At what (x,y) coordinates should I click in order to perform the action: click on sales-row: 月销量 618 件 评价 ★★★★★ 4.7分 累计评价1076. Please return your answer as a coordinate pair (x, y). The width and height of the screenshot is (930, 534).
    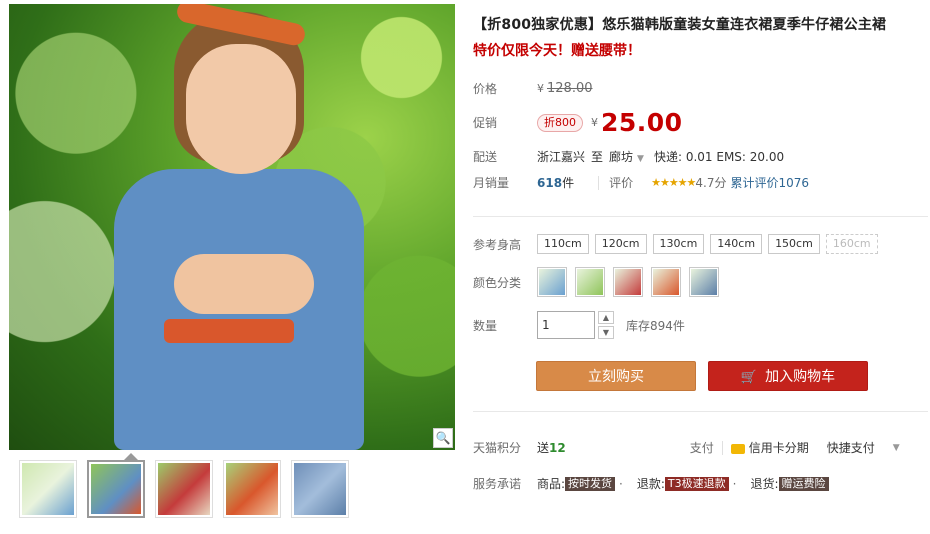
    Looking at the image, I should click on (641, 182).